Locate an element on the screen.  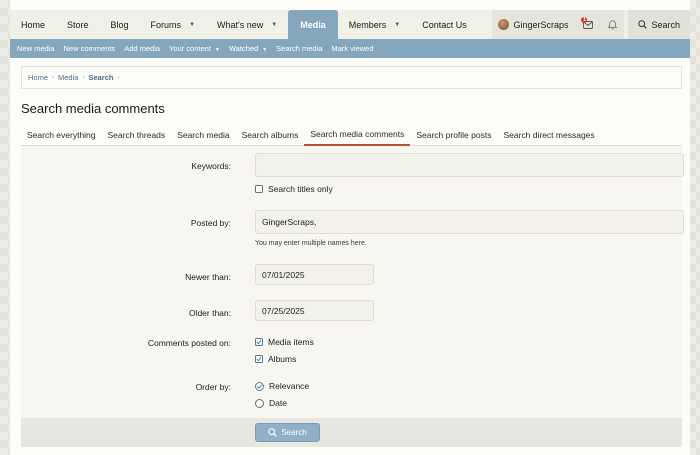
breadcrumb-search: Search is located at coordinates (100, 77).